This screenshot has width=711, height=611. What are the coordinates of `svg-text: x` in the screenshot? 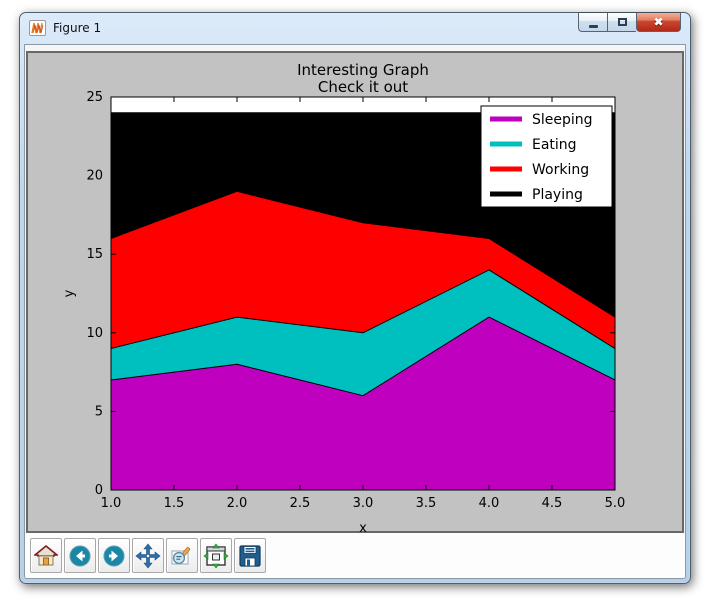 It's located at (363, 528).